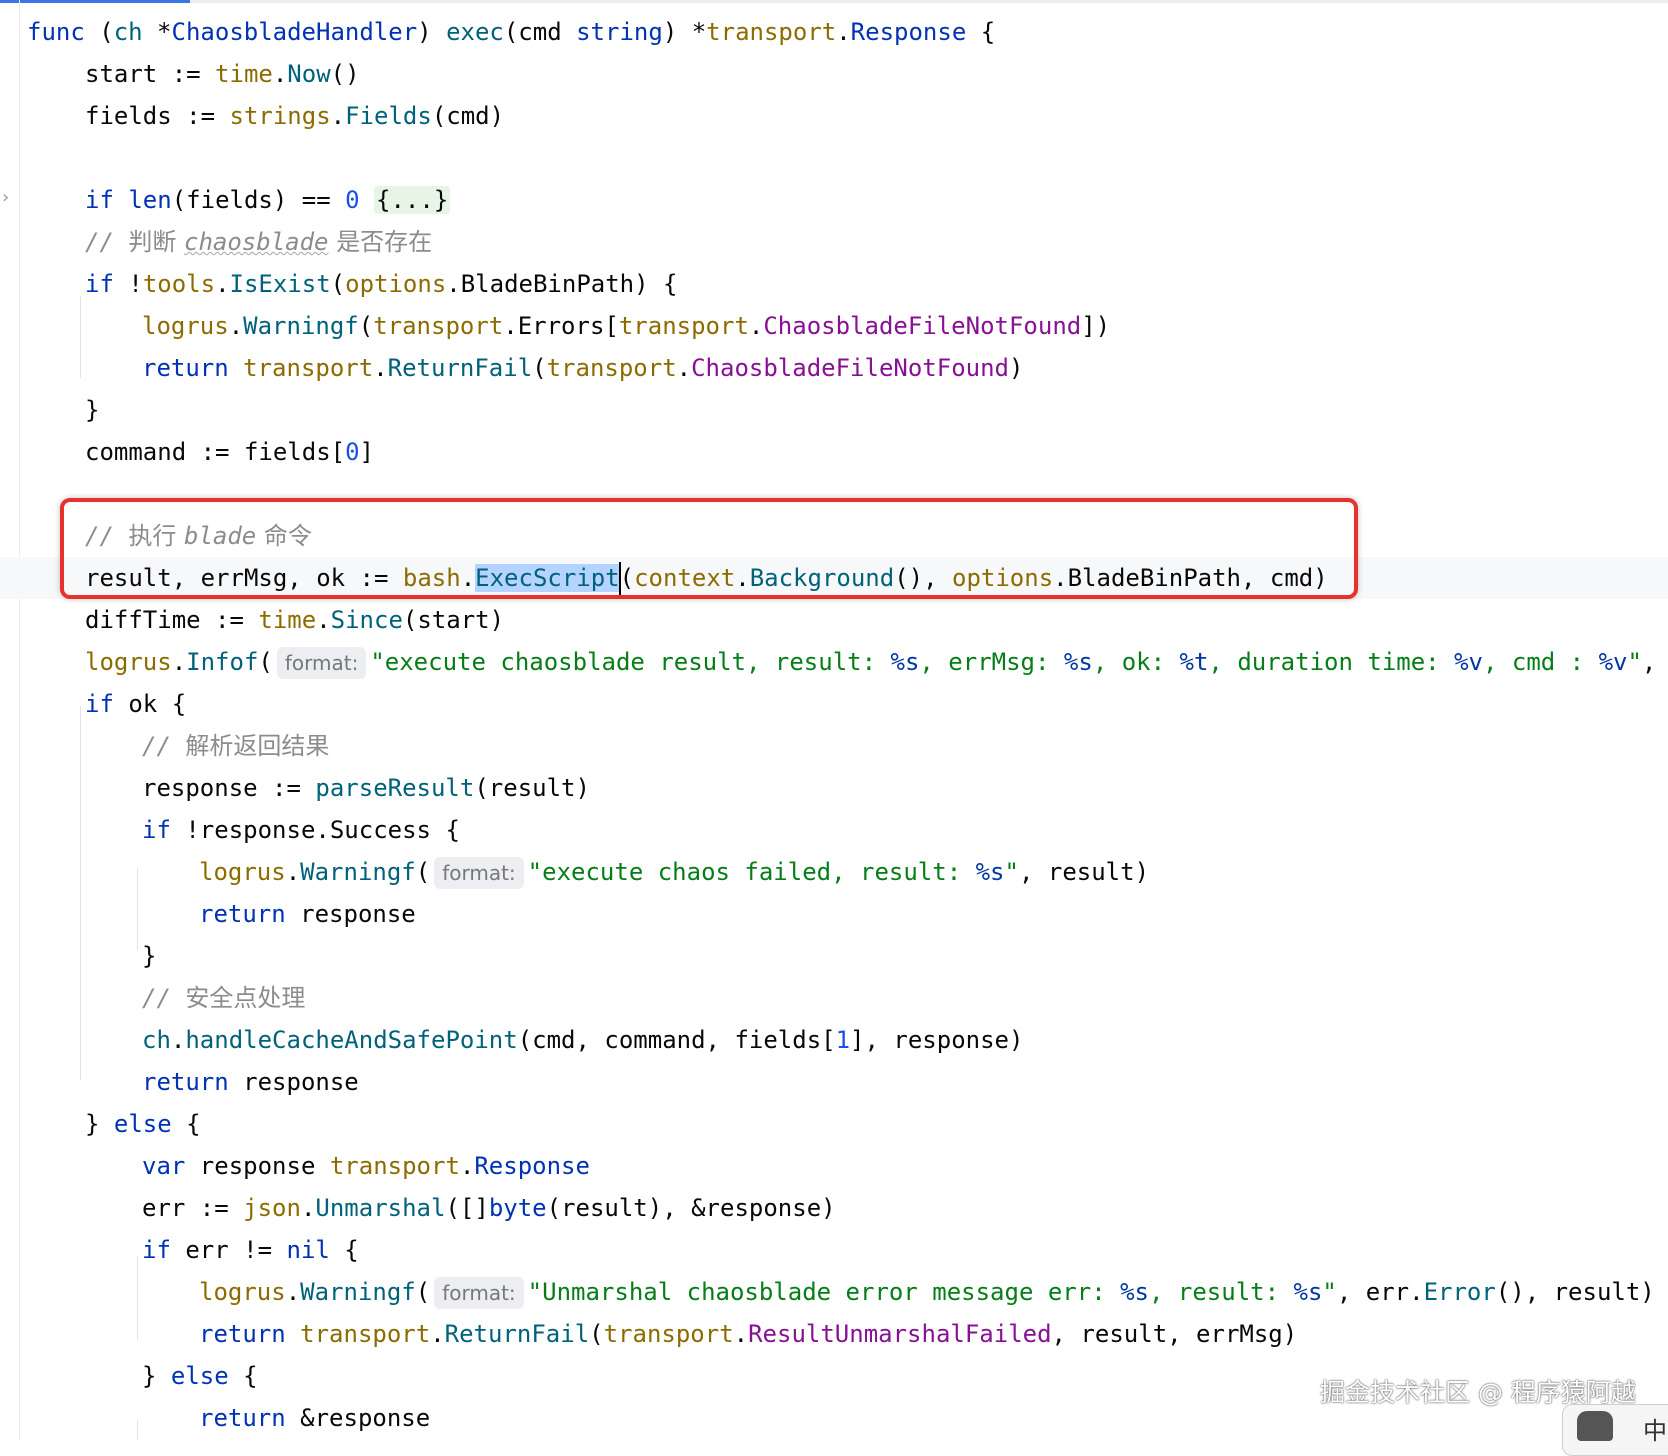  Describe the element at coordinates (366, 1166) in the screenshot. I see `code-line: var response transport.Response` at that location.